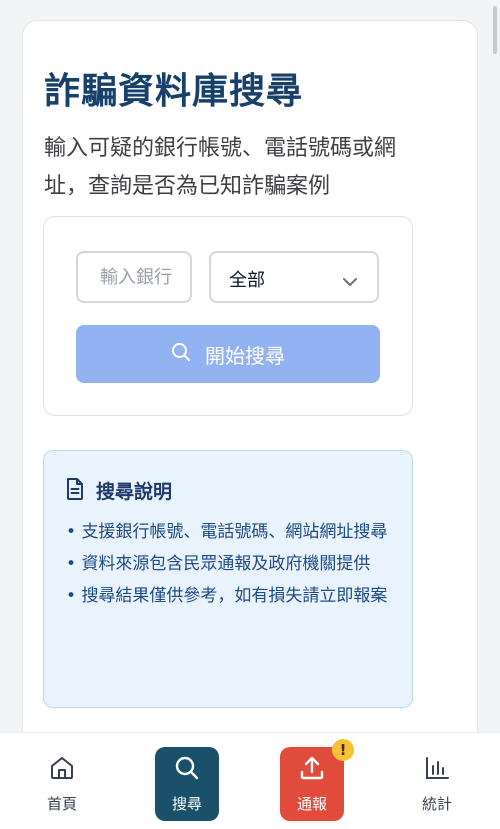 The width and height of the screenshot is (500, 829). What do you see at coordinates (436, 803) in the screenshot?
I see `nav-label-stats: 統計` at bounding box center [436, 803].